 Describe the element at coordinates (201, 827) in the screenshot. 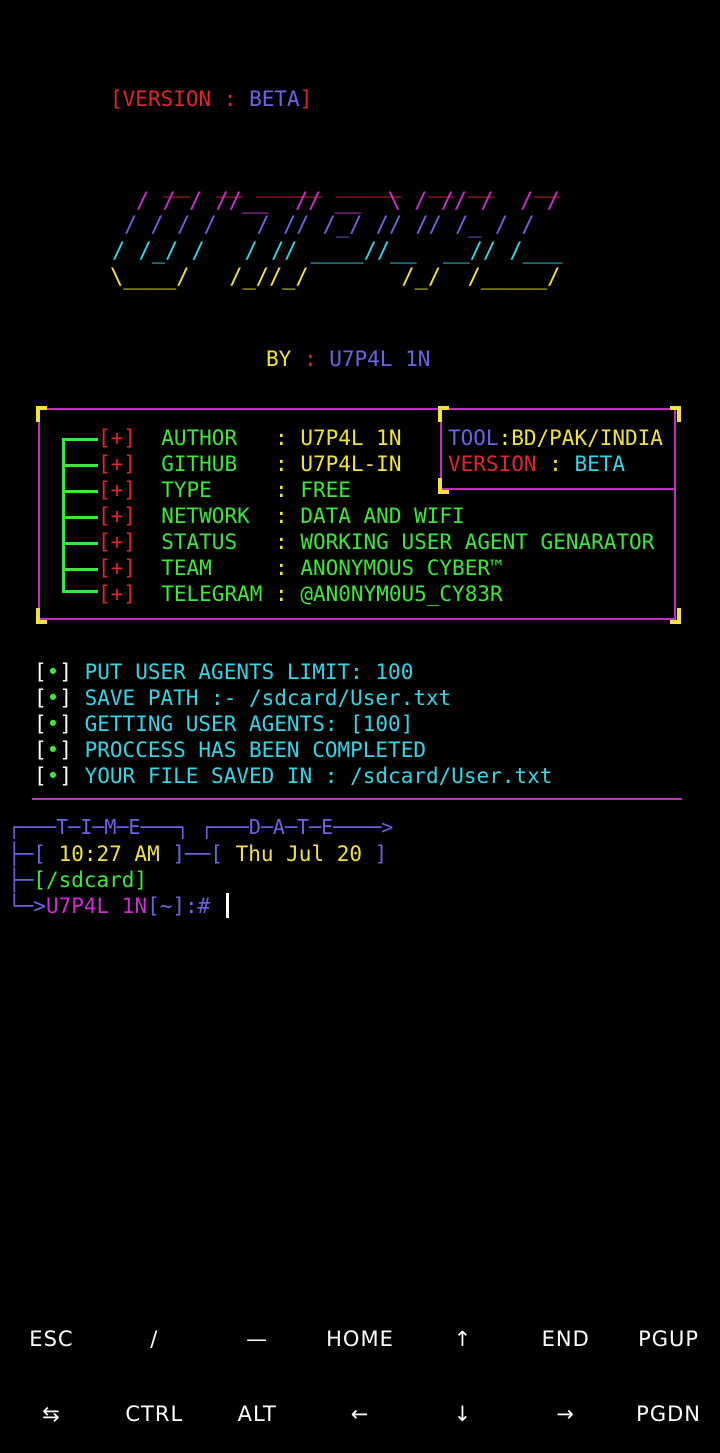

I see `prompt-header: ┌───T─I─M─E───┐ ┌───D─A─T─E────>` at that location.